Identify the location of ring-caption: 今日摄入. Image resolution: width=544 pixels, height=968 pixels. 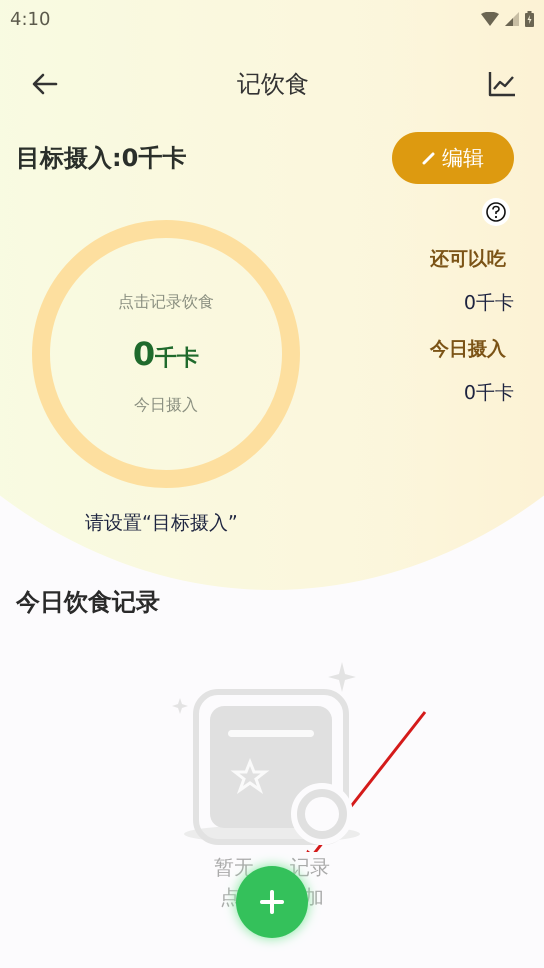
(166, 405).